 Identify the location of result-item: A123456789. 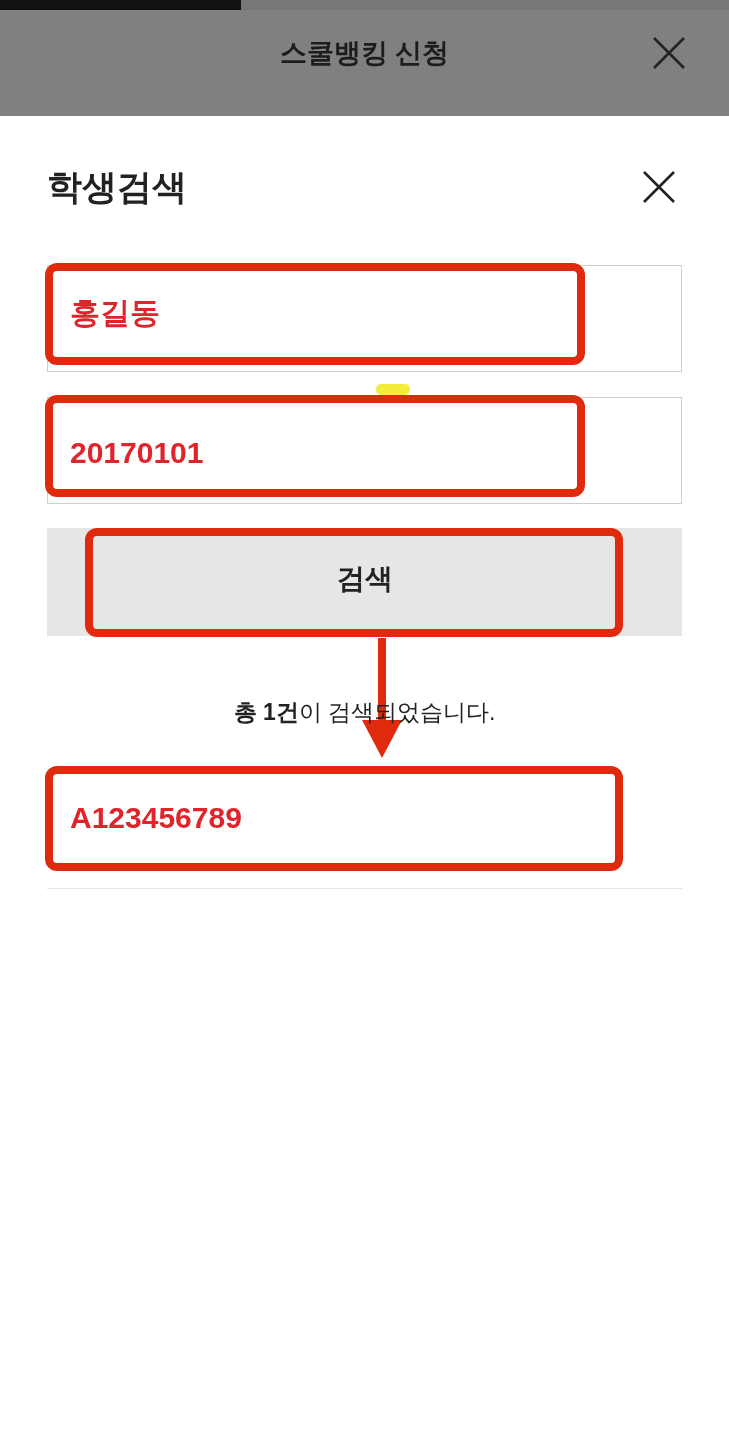
(364, 826).